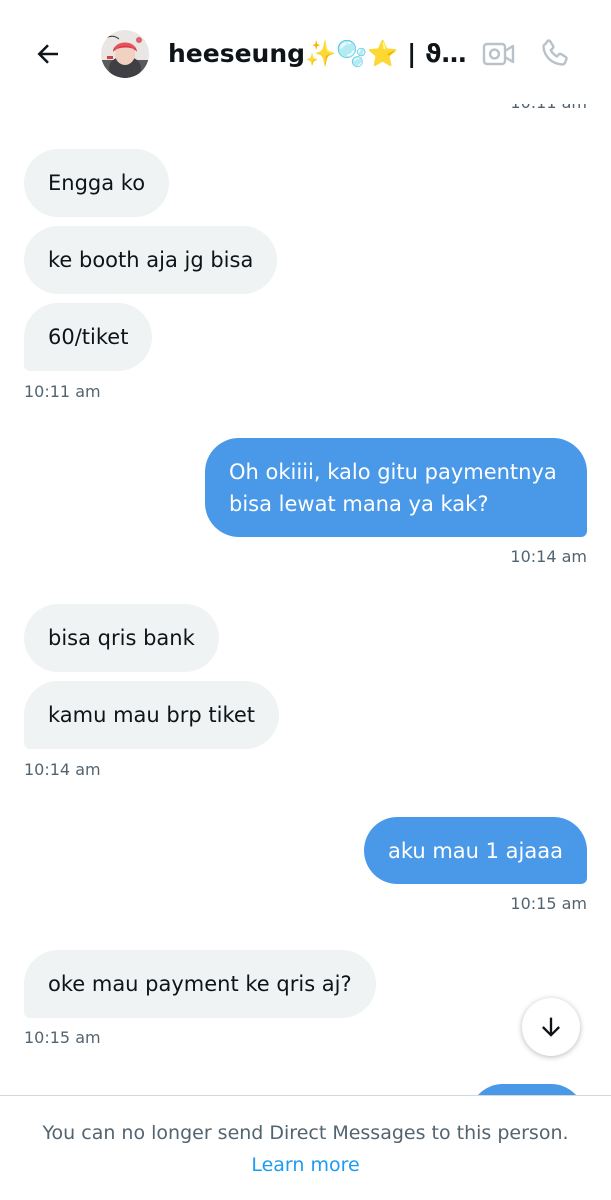  I want to click on arrow-down-icon, so click(551, 1027).